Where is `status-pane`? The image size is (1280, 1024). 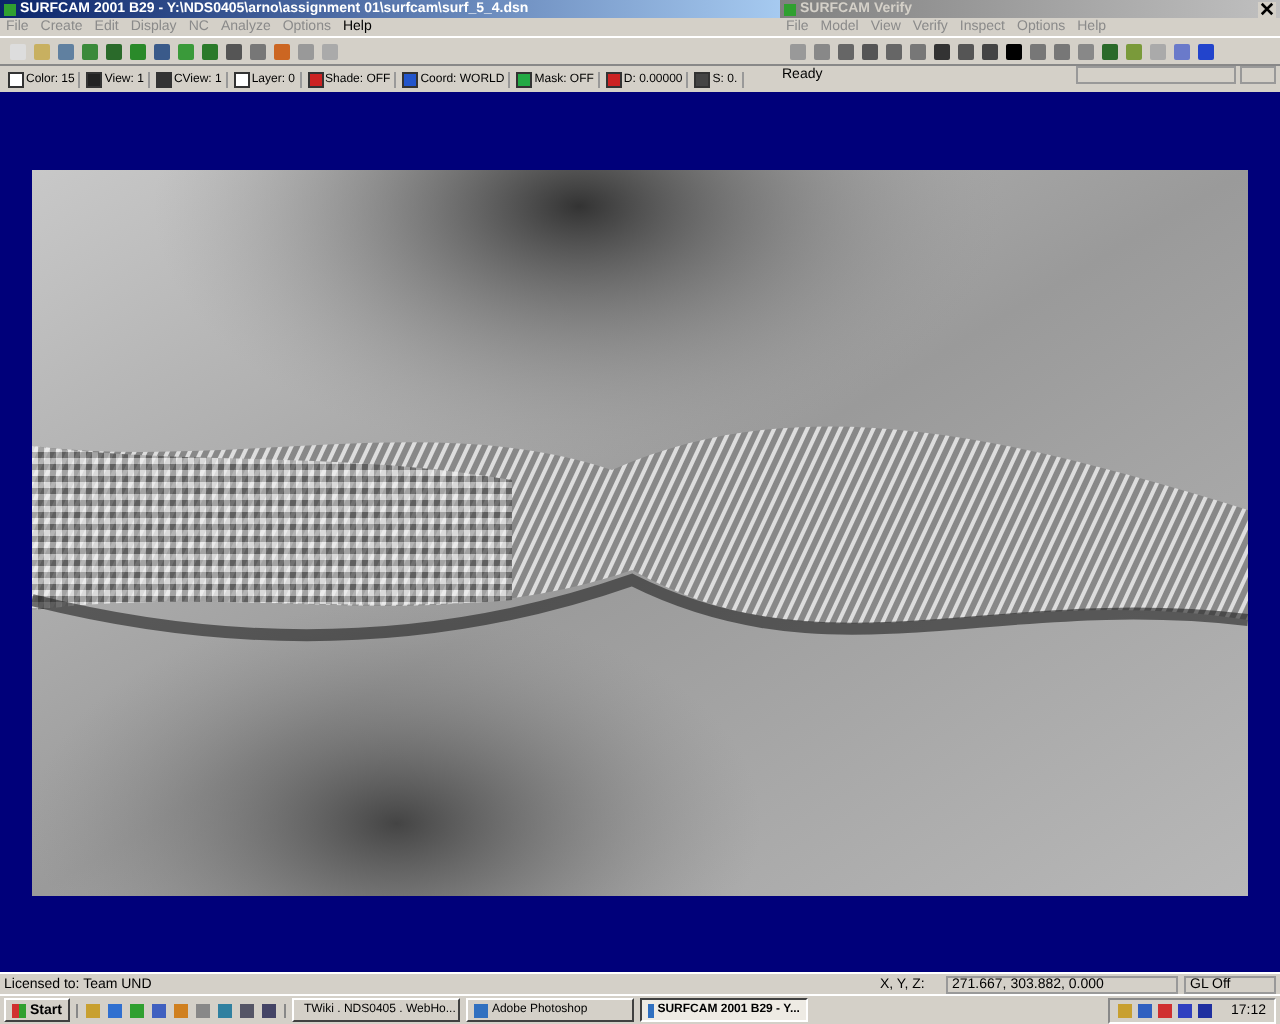 status-pane is located at coordinates (1258, 75).